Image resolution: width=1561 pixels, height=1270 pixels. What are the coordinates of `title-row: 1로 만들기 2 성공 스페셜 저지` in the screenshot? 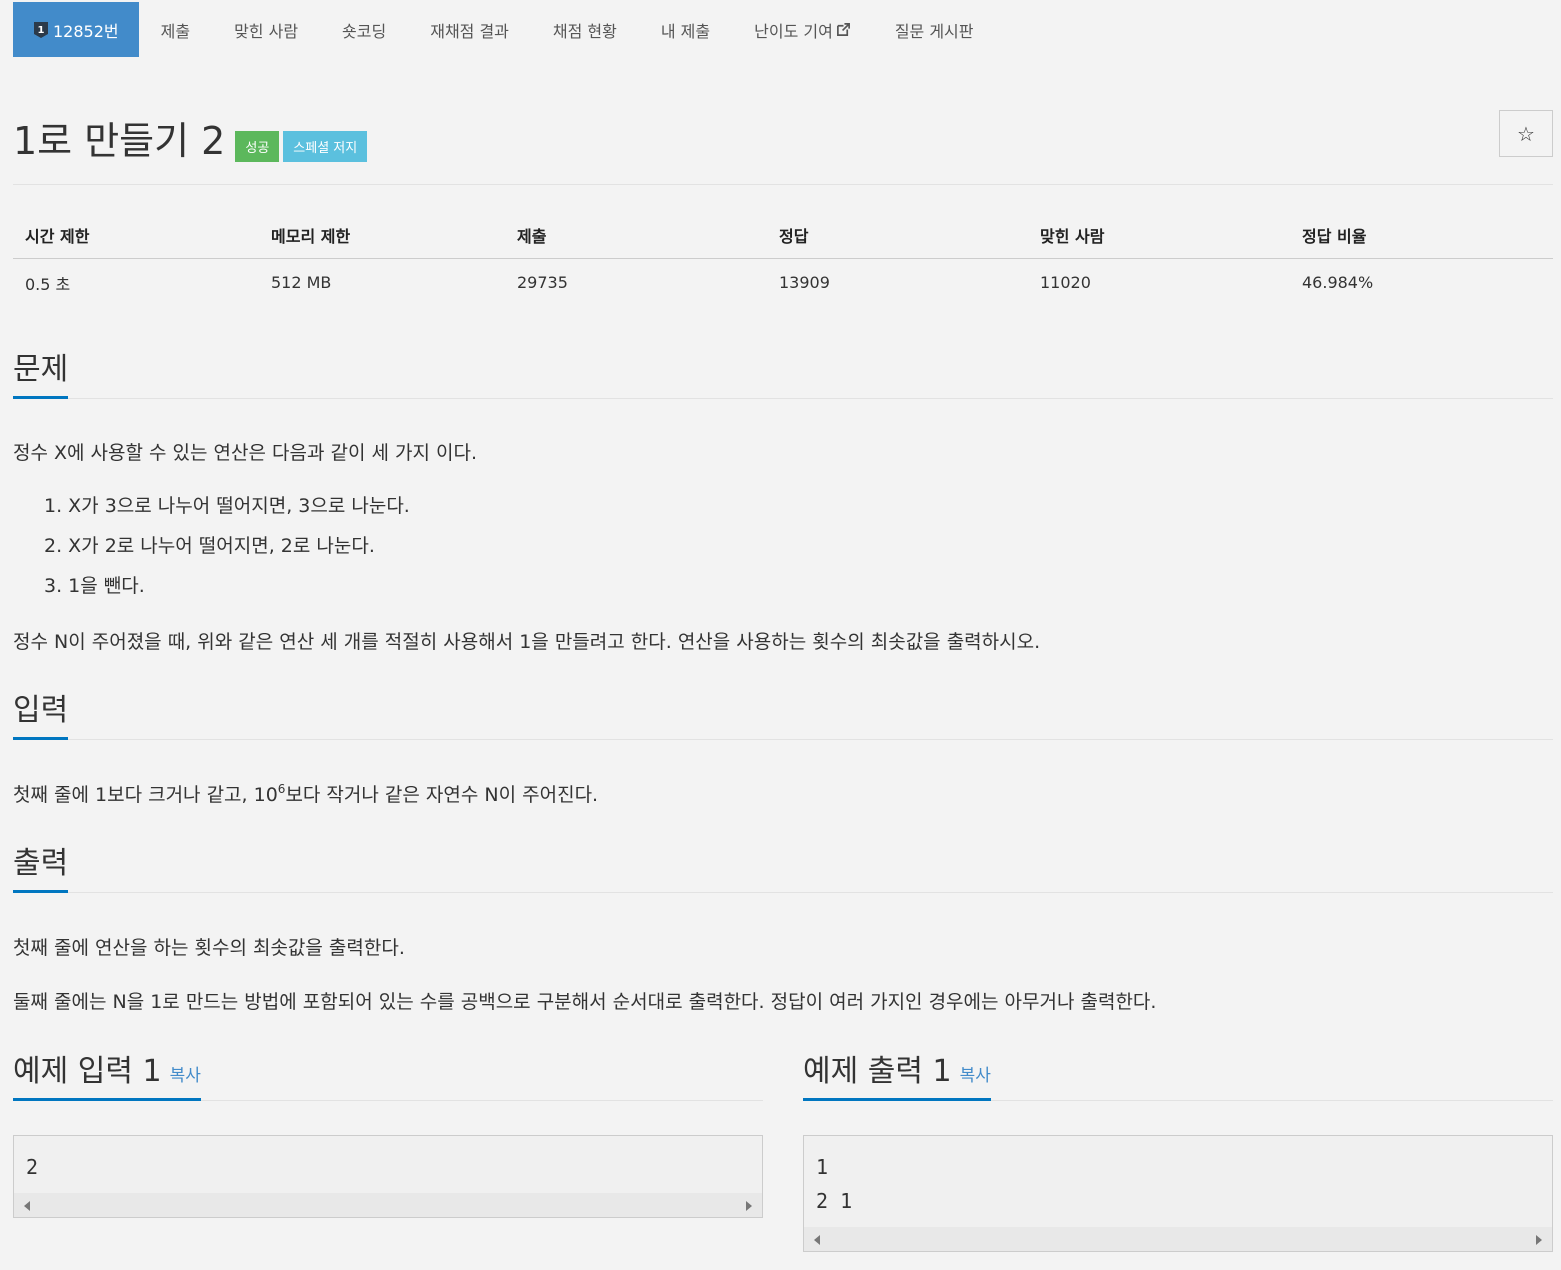 It's located at (190, 137).